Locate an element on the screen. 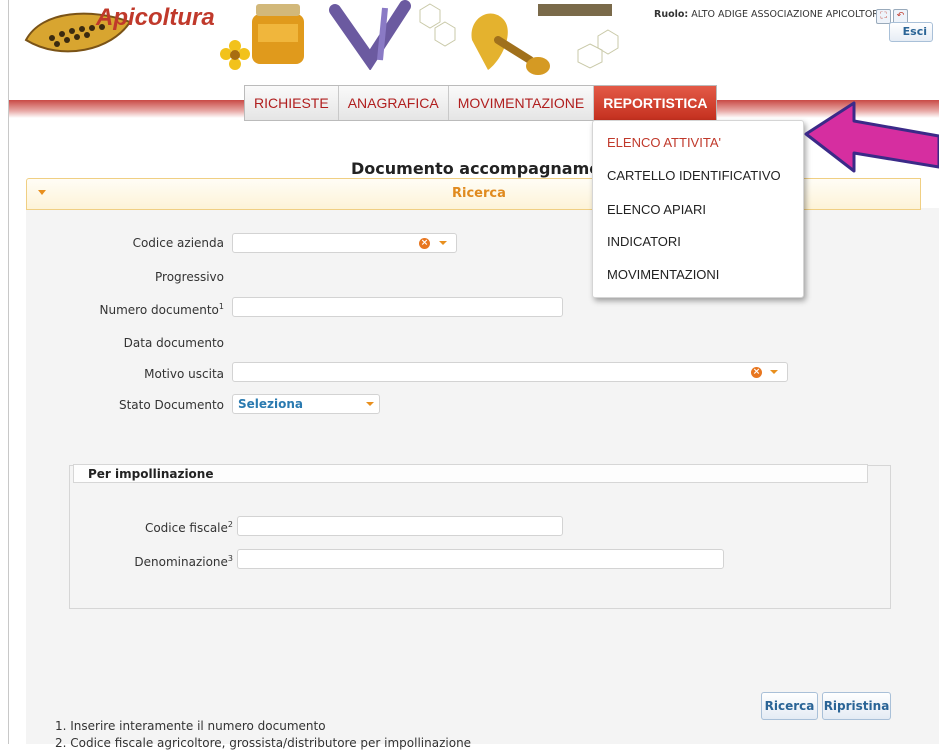 This screenshot has height=750, width=939. role-label: Ruolo: is located at coordinates (671, 14).